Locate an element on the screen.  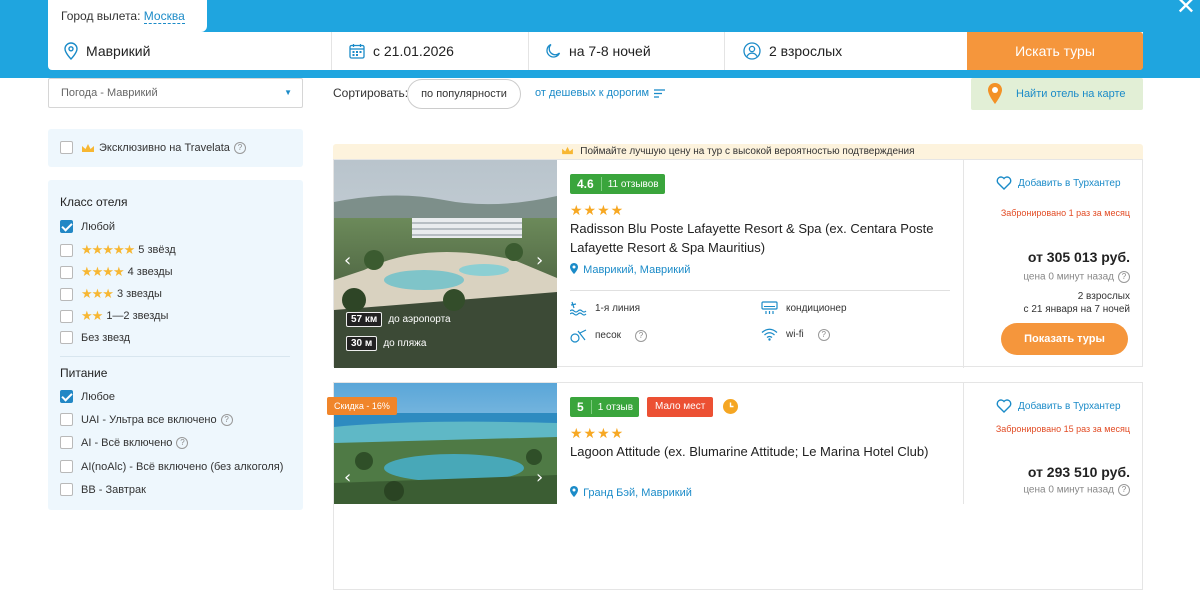
beach-icon is located at coordinates (578, 308).